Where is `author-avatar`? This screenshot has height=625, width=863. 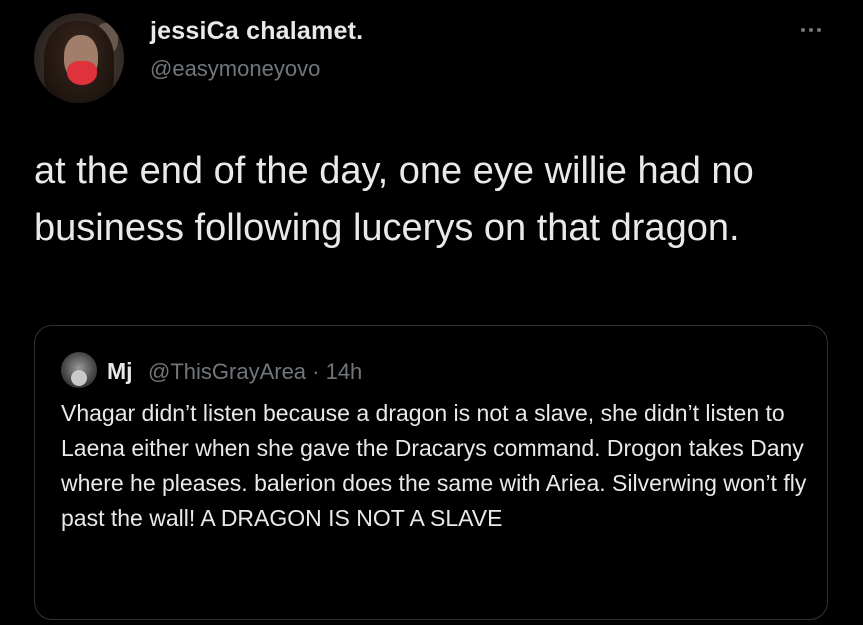
author-avatar is located at coordinates (79, 58).